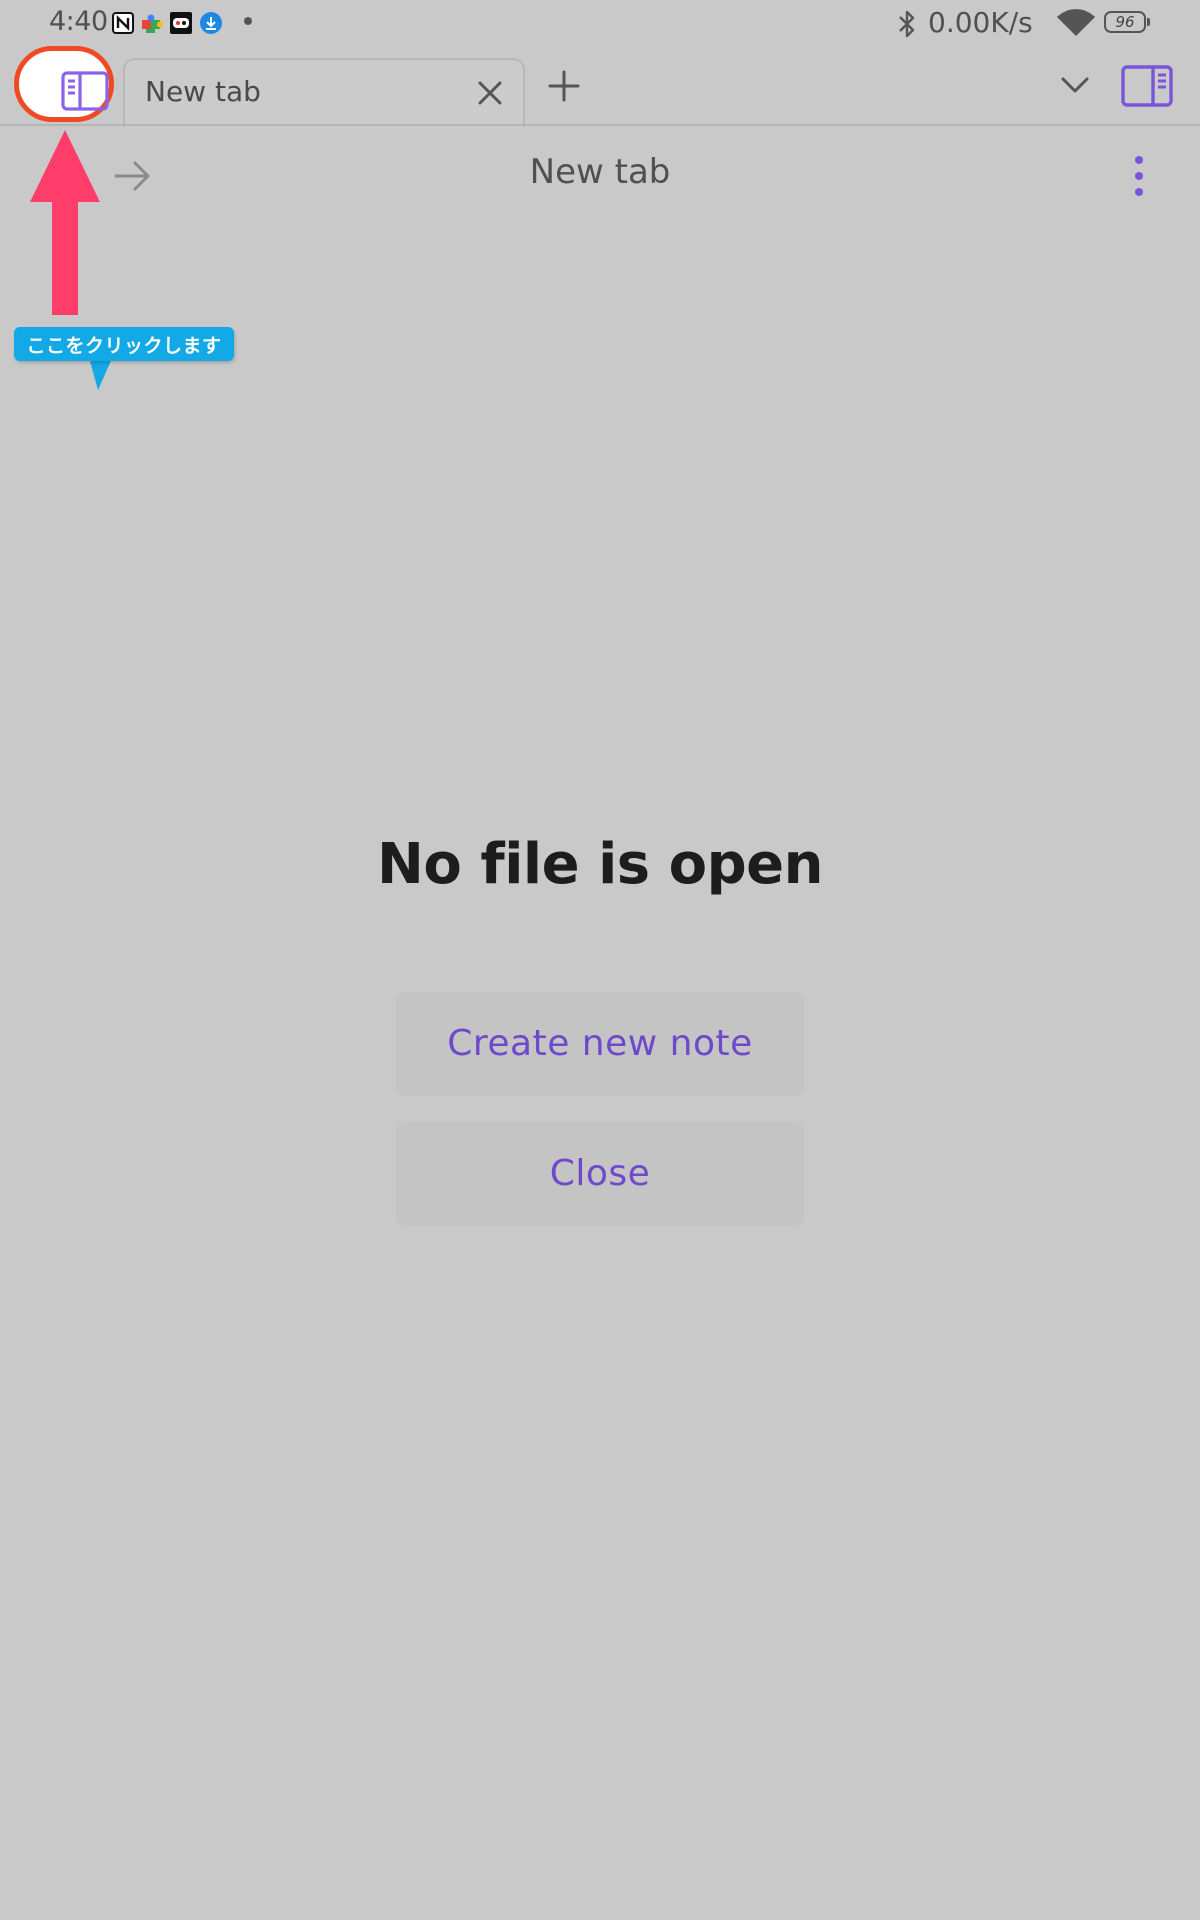  What do you see at coordinates (248, 21) in the screenshot?
I see `notification-more-dot` at bounding box center [248, 21].